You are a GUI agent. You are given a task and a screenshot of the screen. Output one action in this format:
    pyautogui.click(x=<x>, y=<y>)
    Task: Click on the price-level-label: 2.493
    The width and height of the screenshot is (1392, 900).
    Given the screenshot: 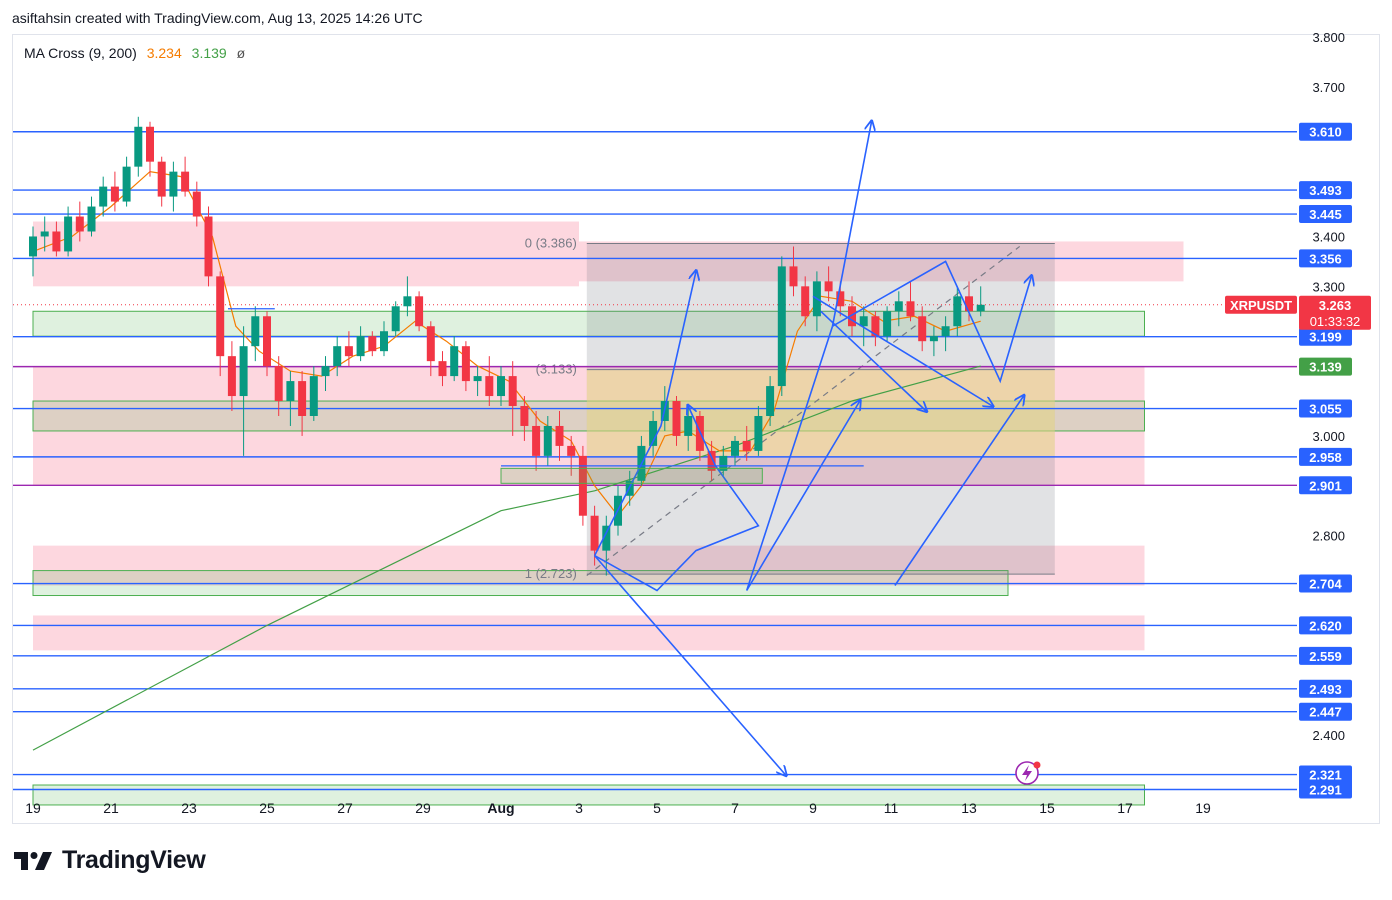 What is the action you would take?
    pyautogui.click(x=1325, y=689)
    